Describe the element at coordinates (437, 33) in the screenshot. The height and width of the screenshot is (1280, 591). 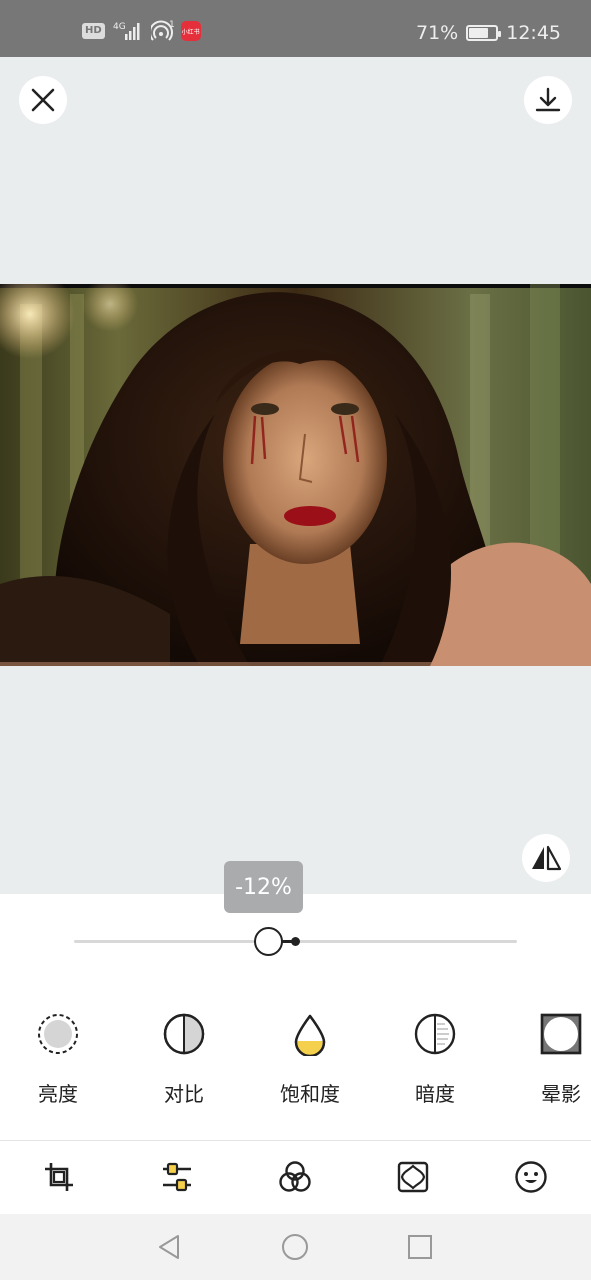
I see `battery-percent: 71%` at that location.